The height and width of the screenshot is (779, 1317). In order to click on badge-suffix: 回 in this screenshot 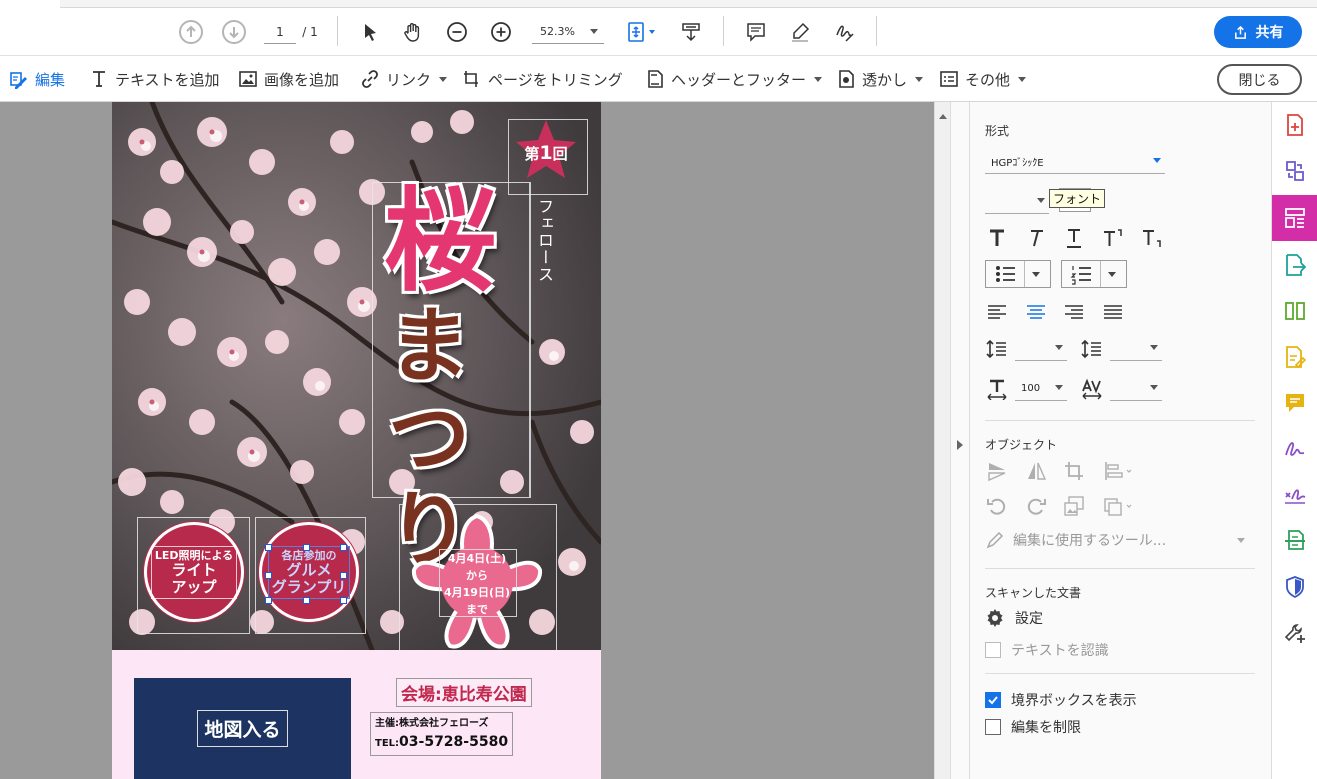, I will do `click(560, 154)`.